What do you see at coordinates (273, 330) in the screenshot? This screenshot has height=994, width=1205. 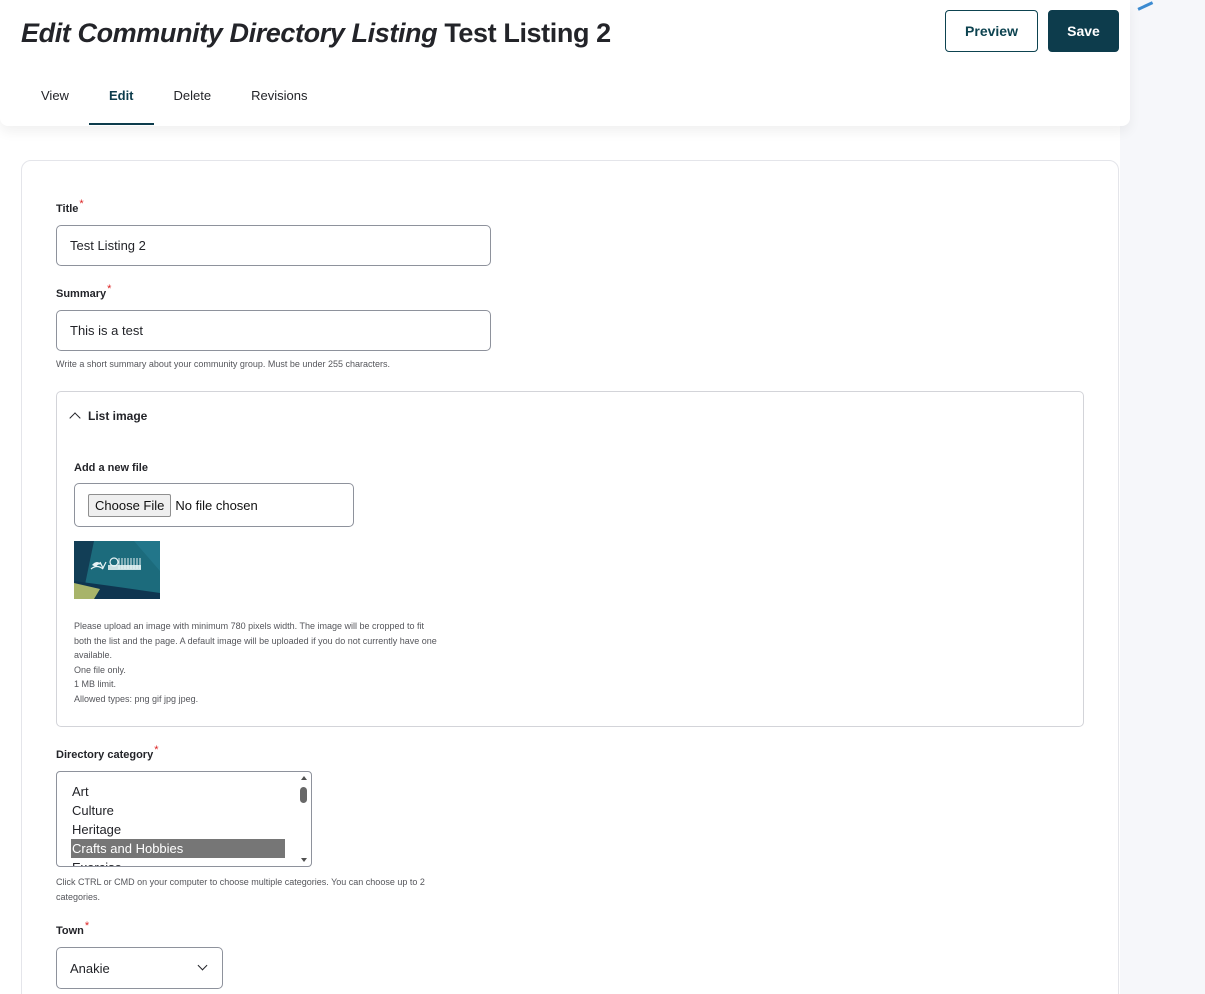 I see `summary-input: This is a test` at bounding box center [273, 330].